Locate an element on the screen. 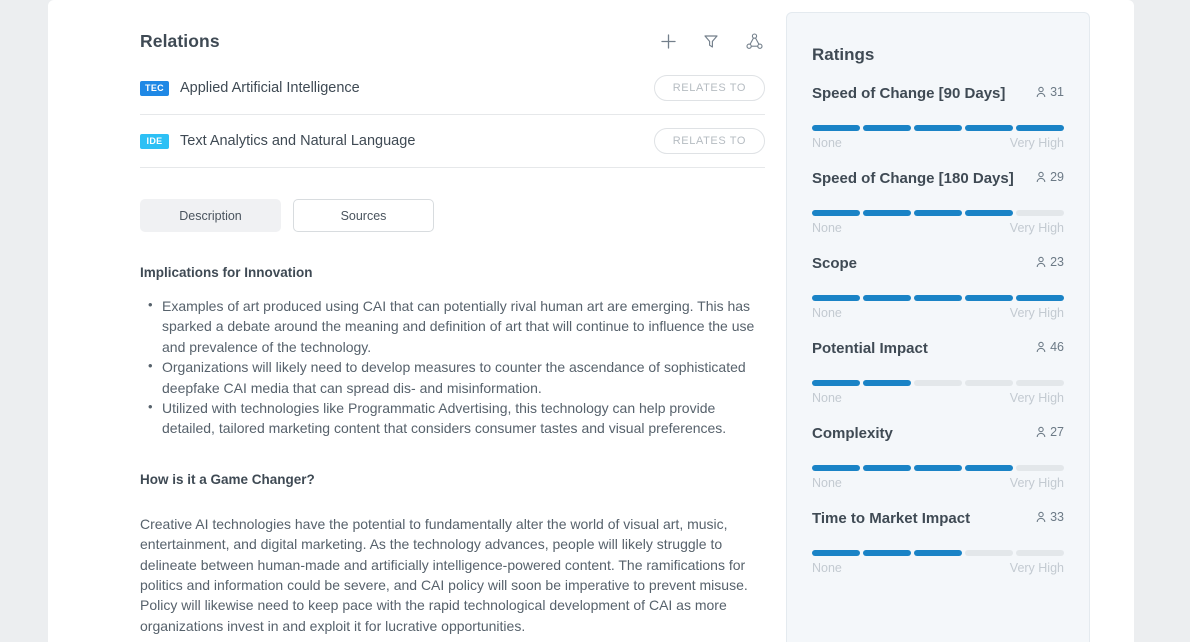 This screenshot has height=642, width=1190. relation-type-badge: TEC is located at coordinates (154, 88).